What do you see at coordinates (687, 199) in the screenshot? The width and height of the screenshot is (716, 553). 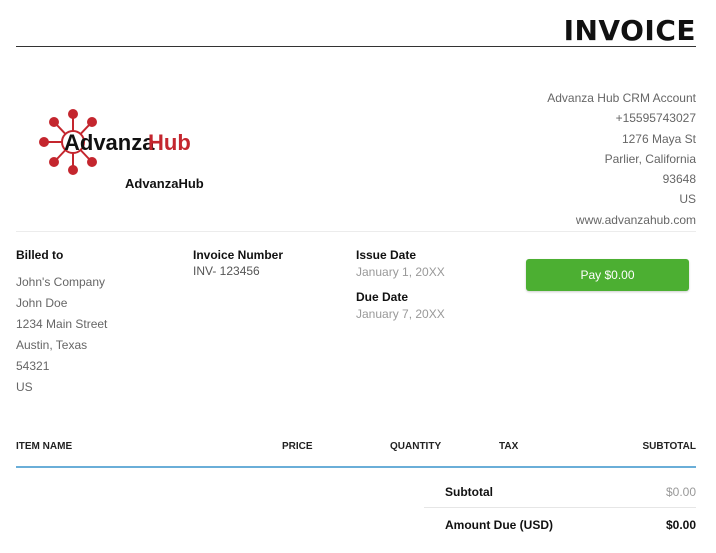 I see `company-country: US` at bounding box center [687, 199].